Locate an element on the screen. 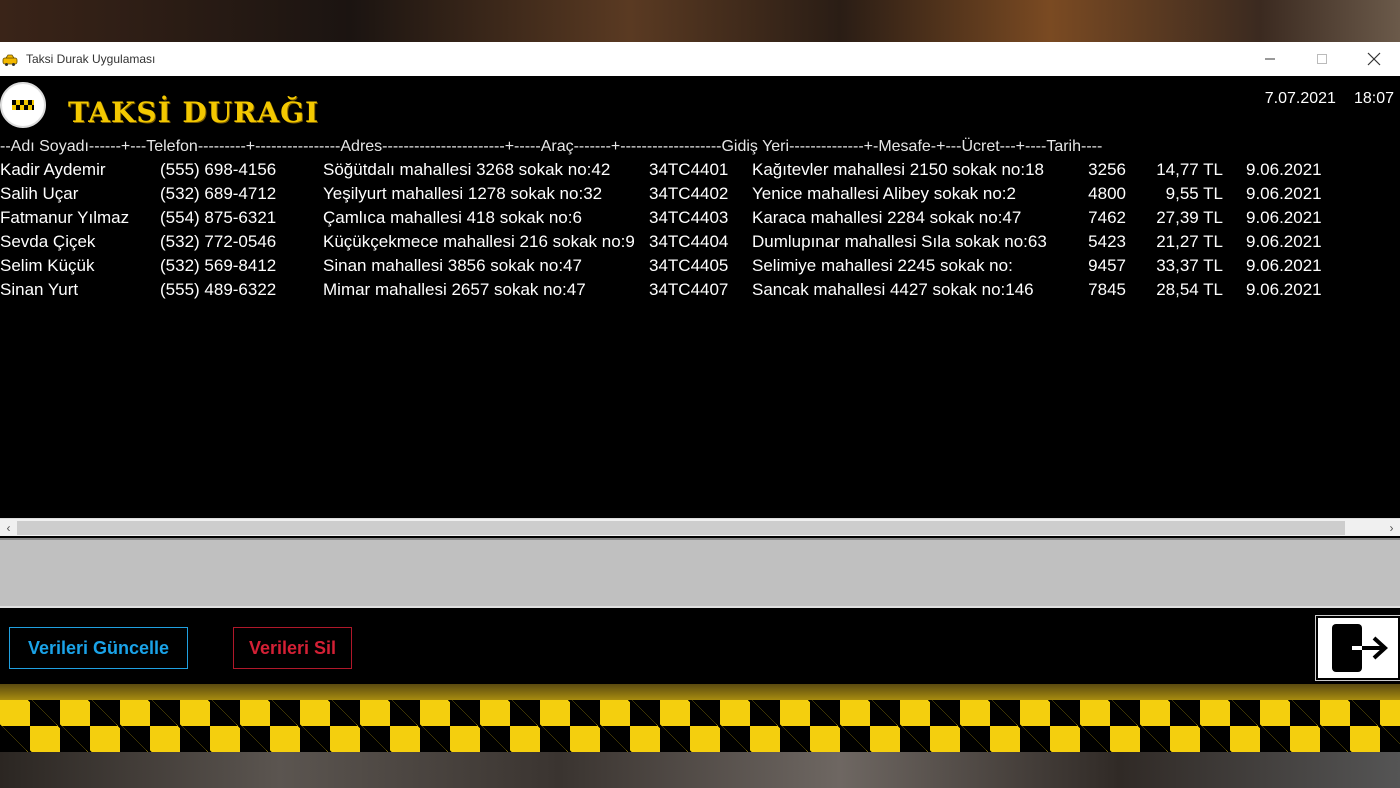  title-bar: Taksi Durak Uygulaması is located at coordinates (700, 59).